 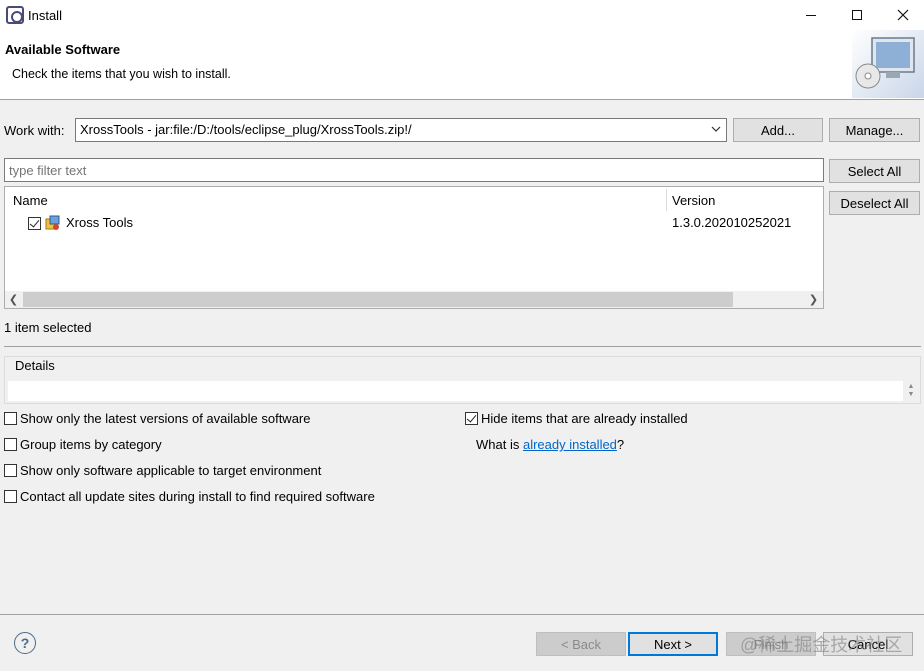 What do you see at coordinates (462, 15) in the screenshot?
I see `title-bar: Install` at bounding box center [462, 15].